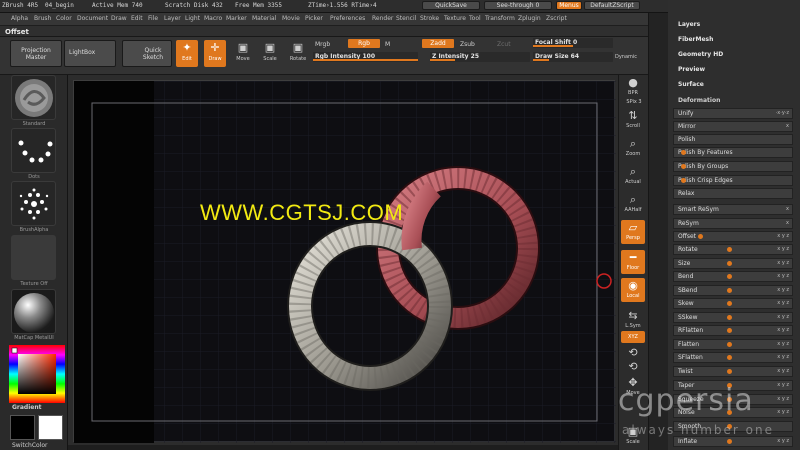  I want to click on deformation-smart-resym: Smart ReSym x, so click(733, 209).